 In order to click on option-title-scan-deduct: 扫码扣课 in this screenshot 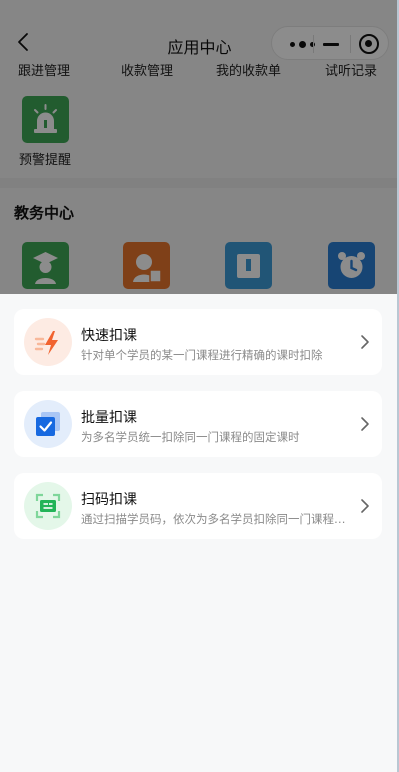, I will do `click(109, 500)`.